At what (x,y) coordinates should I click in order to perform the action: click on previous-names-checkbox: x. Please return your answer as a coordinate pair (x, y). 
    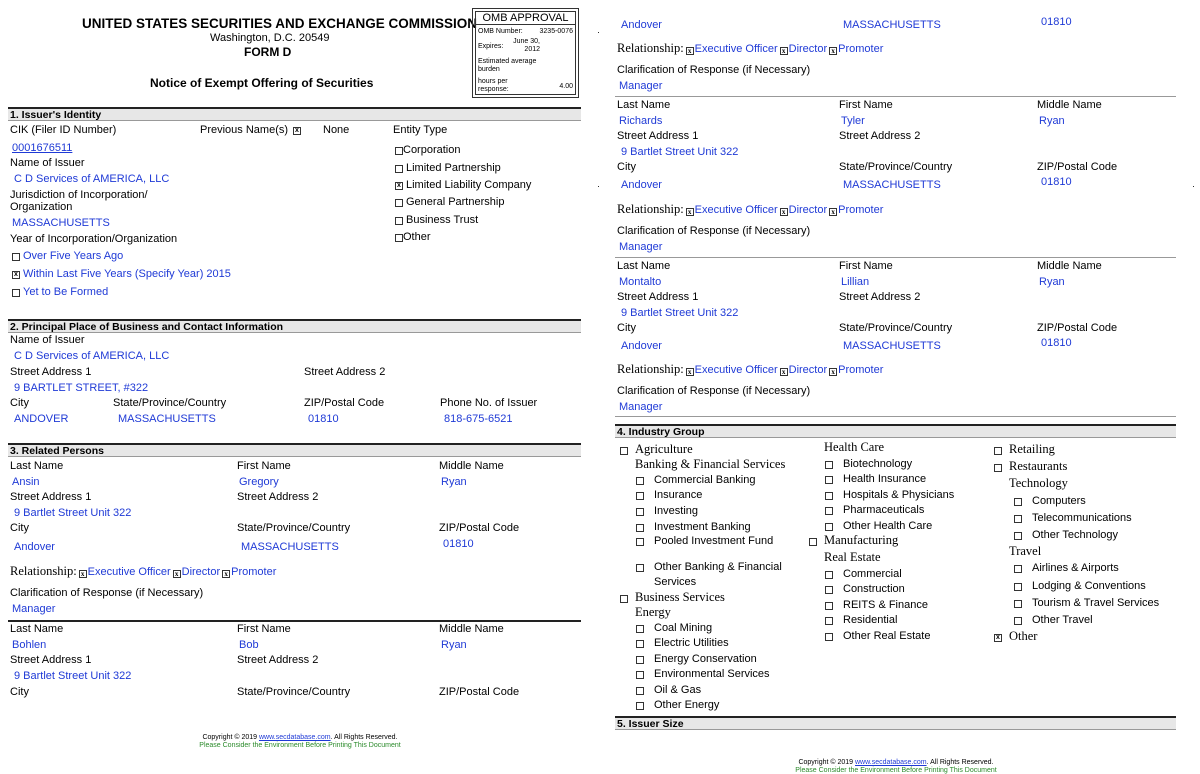
    Looking at the image, I should click on (297, 131).